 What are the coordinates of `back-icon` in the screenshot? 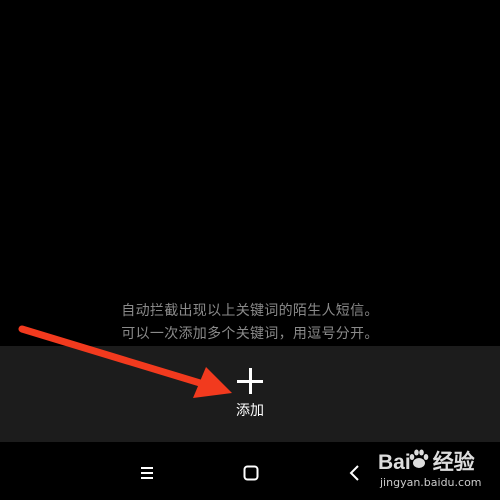 It's located at (354, 473).